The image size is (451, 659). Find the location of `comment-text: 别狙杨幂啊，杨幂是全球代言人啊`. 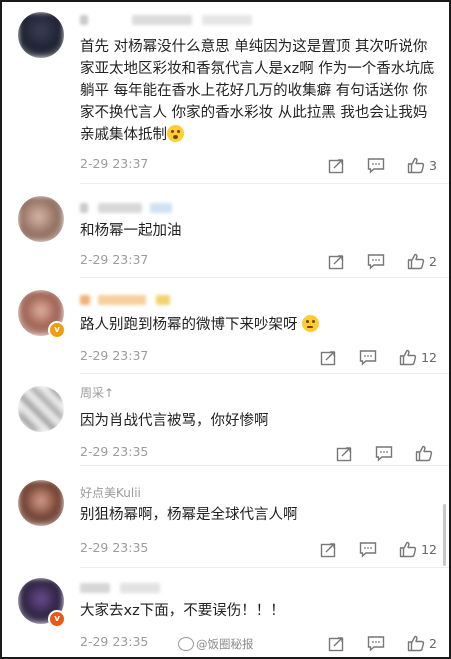

comment-text: 别狙杨幂啊，杨幂是全球代言人啊 is located at coordinates (189, 515).